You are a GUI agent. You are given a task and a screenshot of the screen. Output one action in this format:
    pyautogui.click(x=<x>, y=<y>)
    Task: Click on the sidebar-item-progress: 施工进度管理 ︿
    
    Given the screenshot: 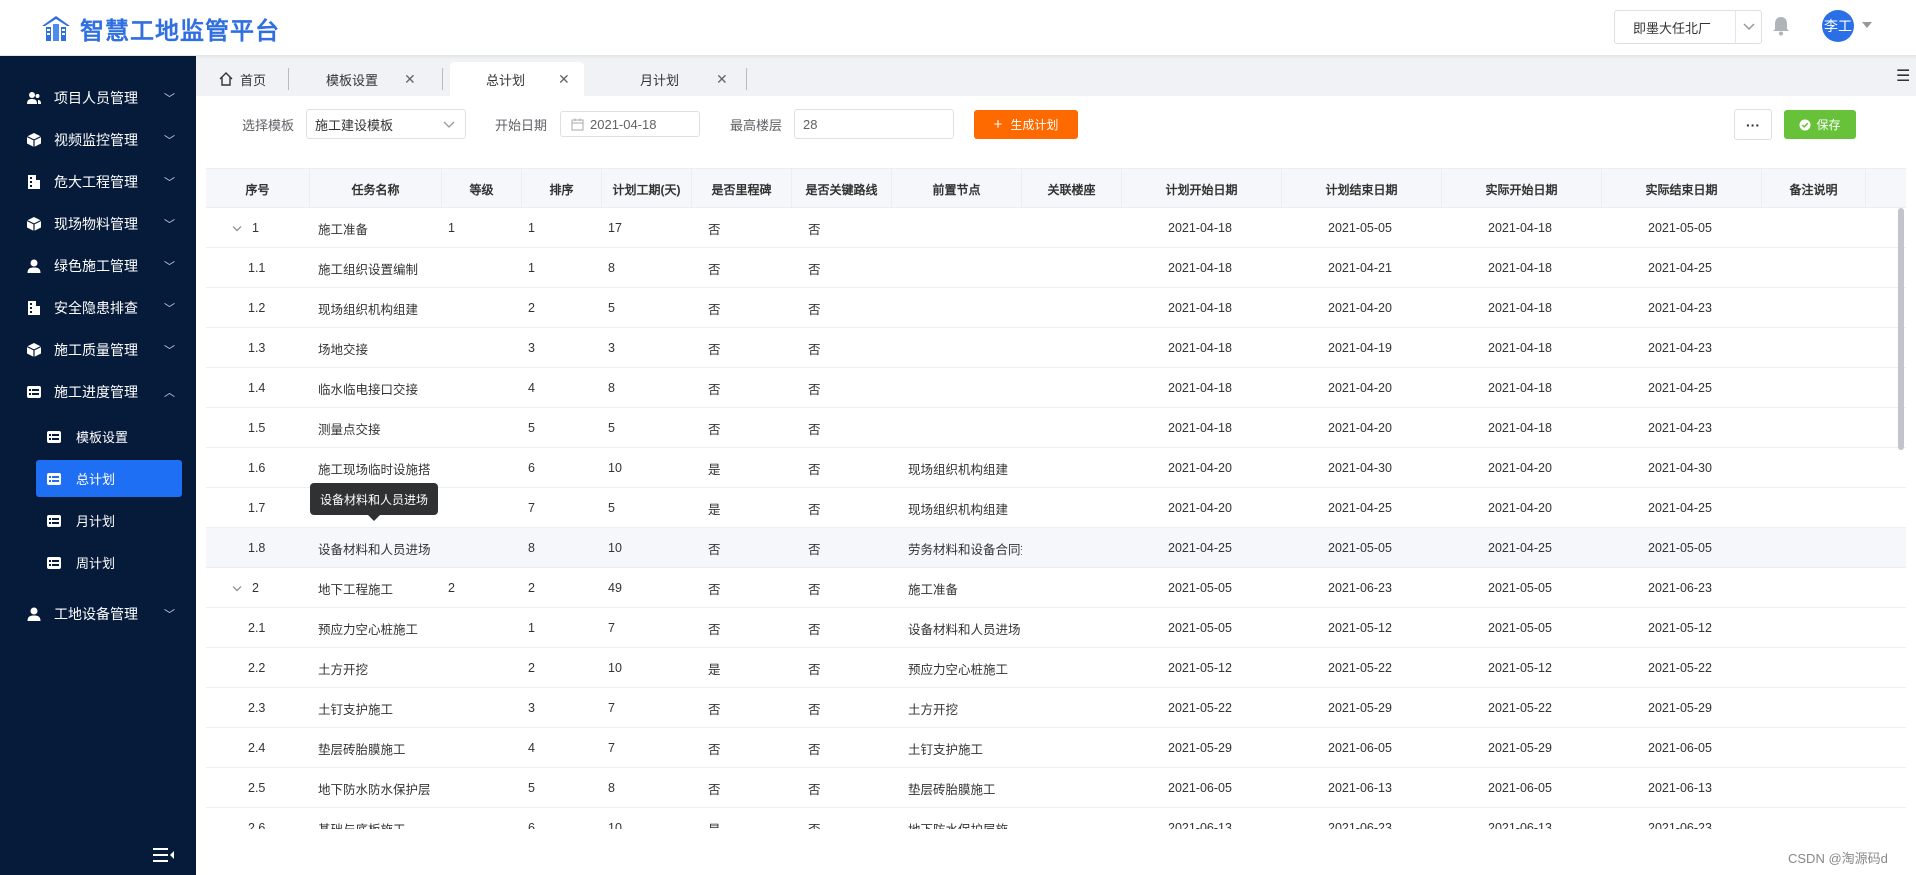 What is the action you would take?
    pyautogui.click(x=98, y=392)
    